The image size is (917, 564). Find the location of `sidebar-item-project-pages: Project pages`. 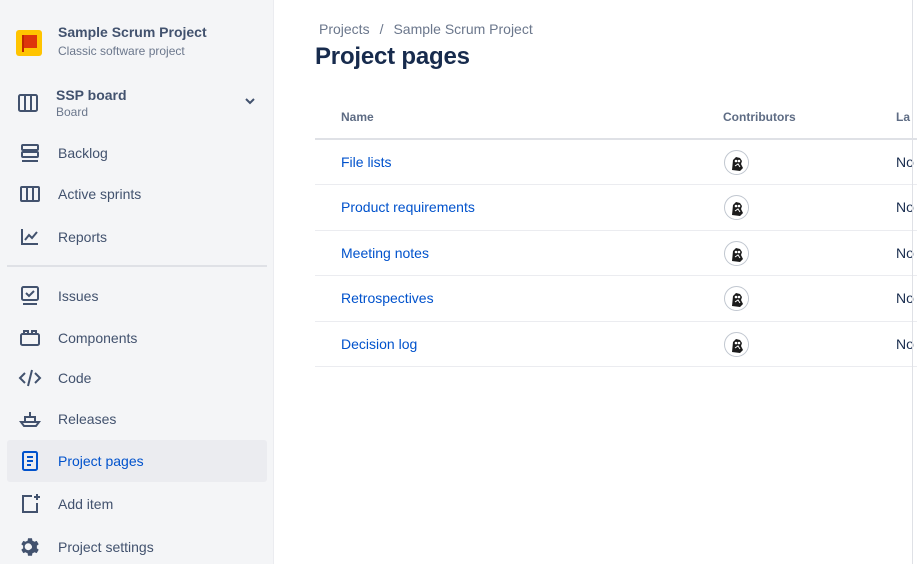

sidebar-item-project-pages: Project pages is located at coordinates (137, 461).